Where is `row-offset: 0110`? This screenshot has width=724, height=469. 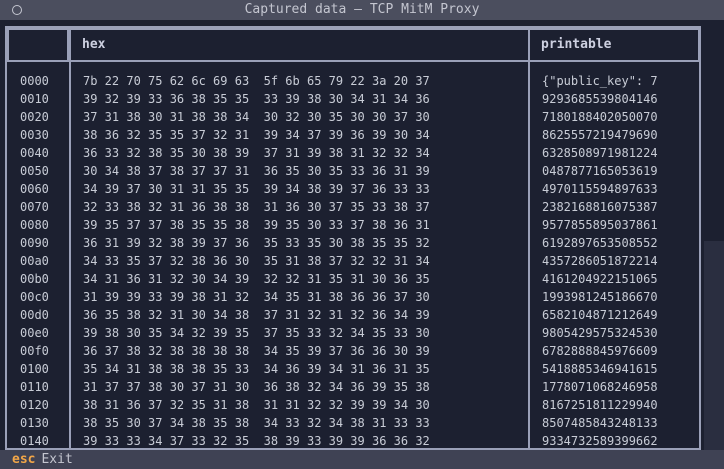
row-offset: 0110 is located at coordinates (34, 387).